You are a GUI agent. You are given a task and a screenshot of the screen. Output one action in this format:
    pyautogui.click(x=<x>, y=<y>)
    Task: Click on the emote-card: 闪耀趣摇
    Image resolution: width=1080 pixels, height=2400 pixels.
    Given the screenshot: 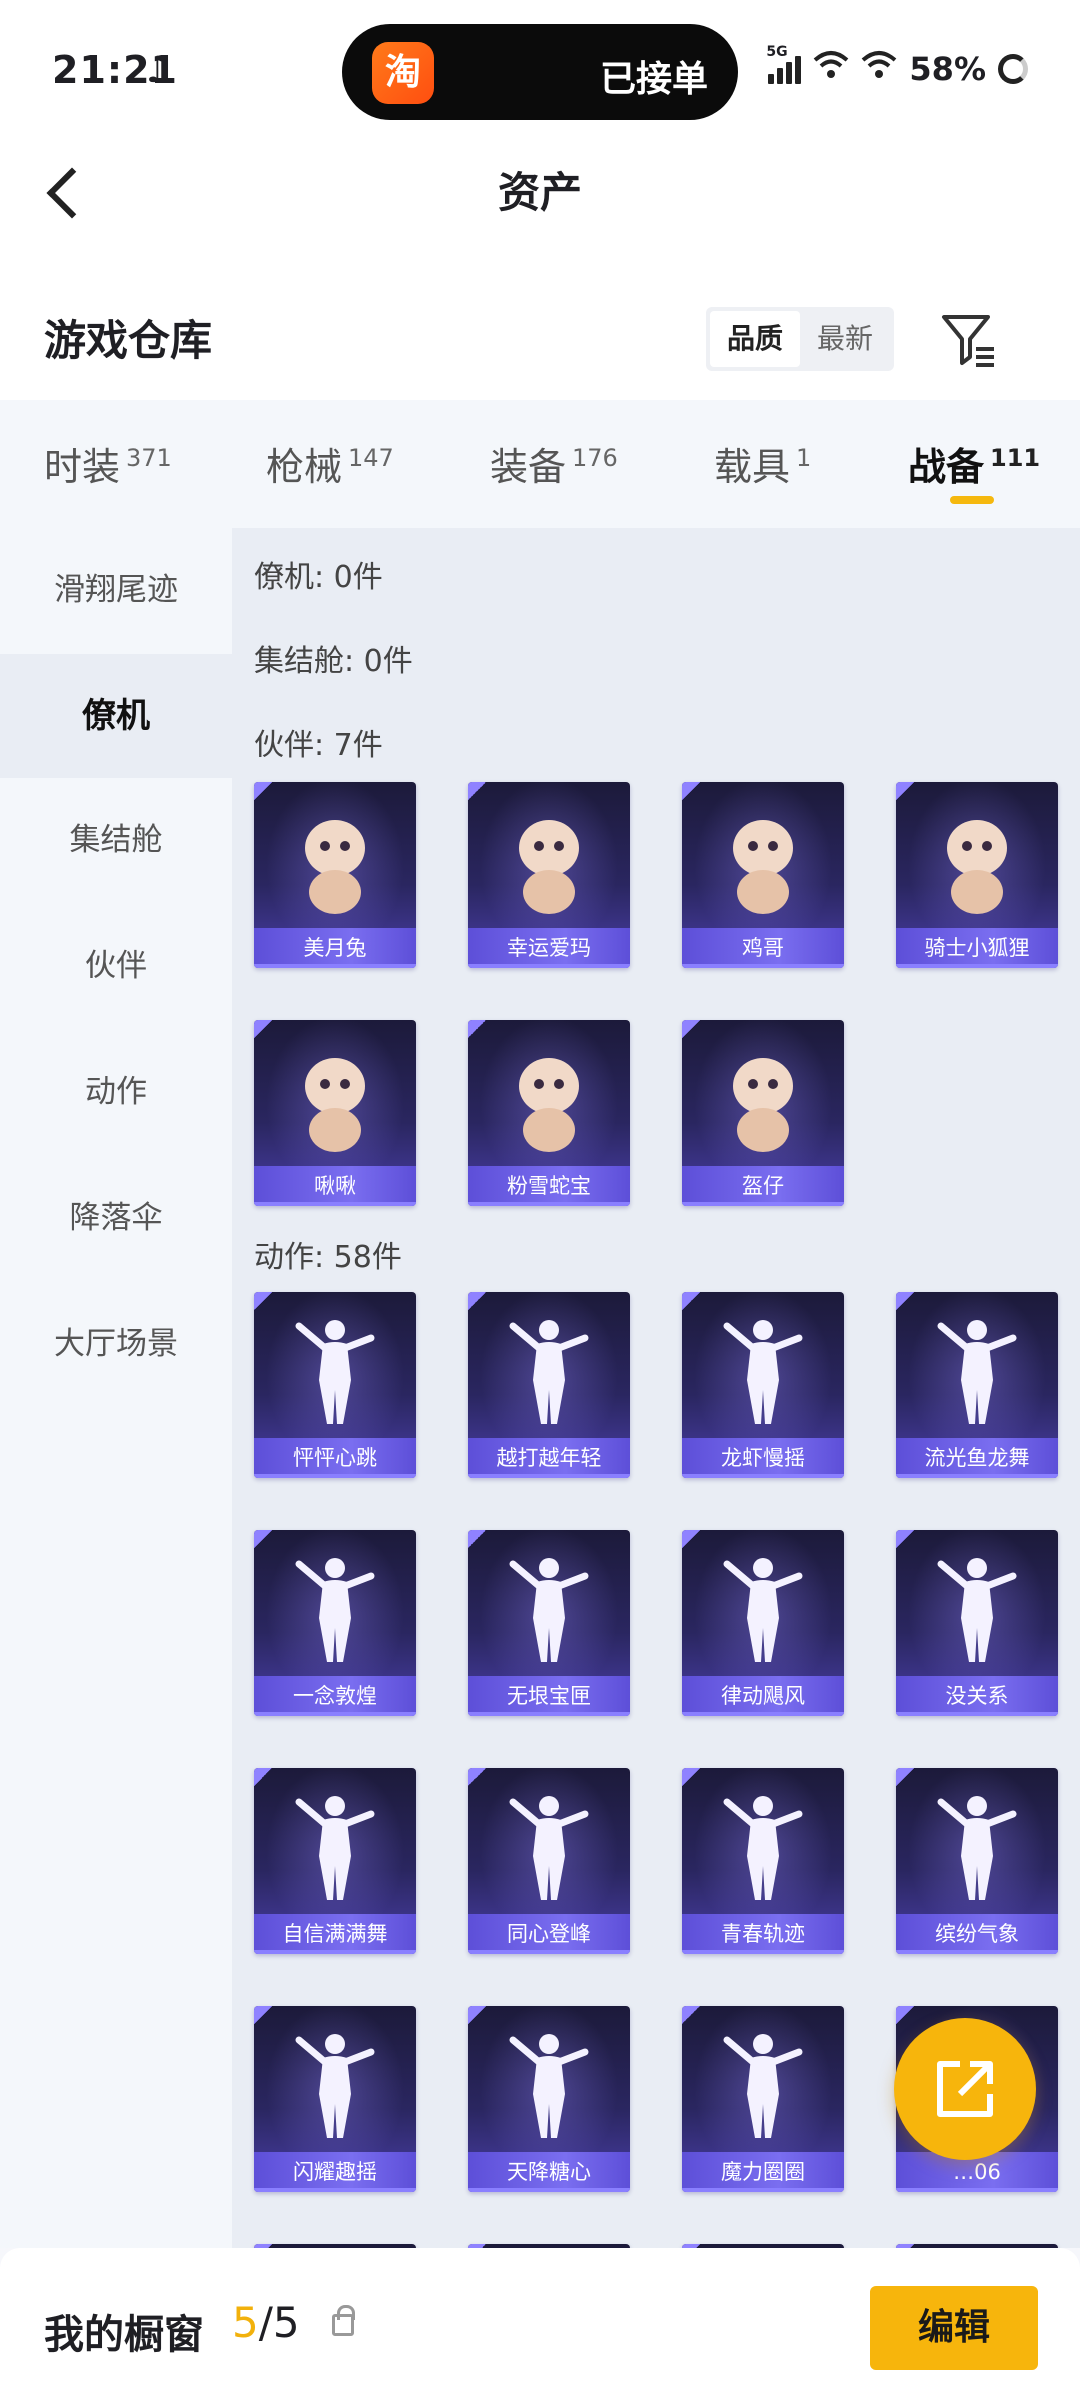 What is the action you would take?
    pyautogui.click(x=335, y=2099)
    